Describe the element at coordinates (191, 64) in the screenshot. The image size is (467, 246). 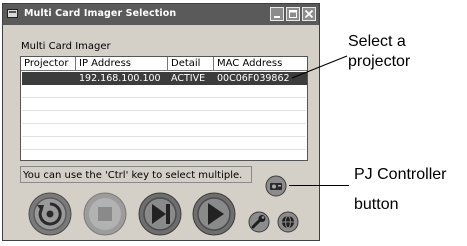
I see `column-header-detail: Detail` at that location.